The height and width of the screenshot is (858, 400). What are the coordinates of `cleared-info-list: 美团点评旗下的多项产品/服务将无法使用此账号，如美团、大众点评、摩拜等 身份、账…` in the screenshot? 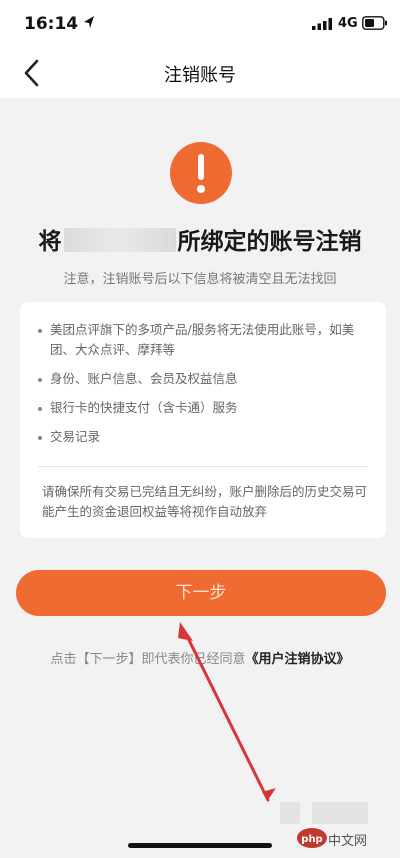 It's located at (206, 388).